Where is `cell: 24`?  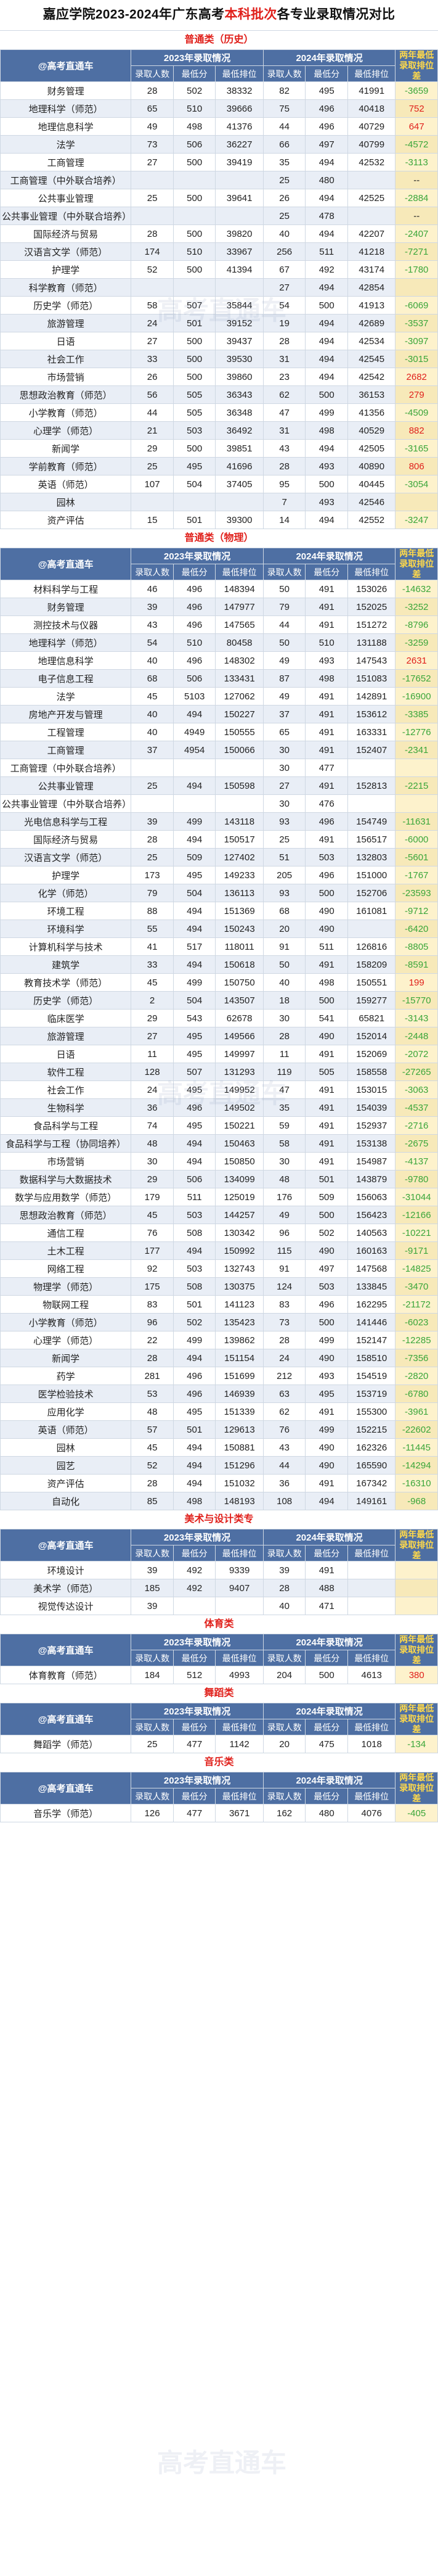 cell: 24 is located at coordinates (153, 1089).